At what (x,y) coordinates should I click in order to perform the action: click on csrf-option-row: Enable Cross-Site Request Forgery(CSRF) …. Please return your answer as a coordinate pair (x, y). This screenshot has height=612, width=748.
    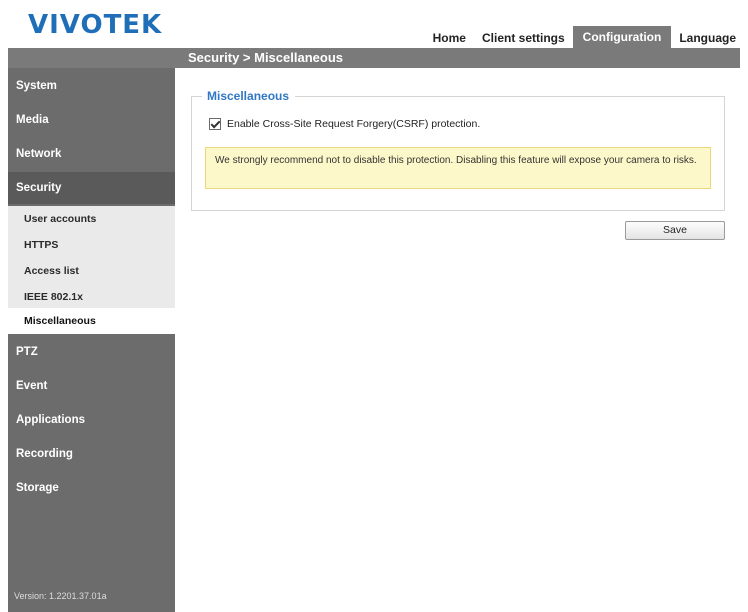
    Looking at the image, I should click on (344, 124).